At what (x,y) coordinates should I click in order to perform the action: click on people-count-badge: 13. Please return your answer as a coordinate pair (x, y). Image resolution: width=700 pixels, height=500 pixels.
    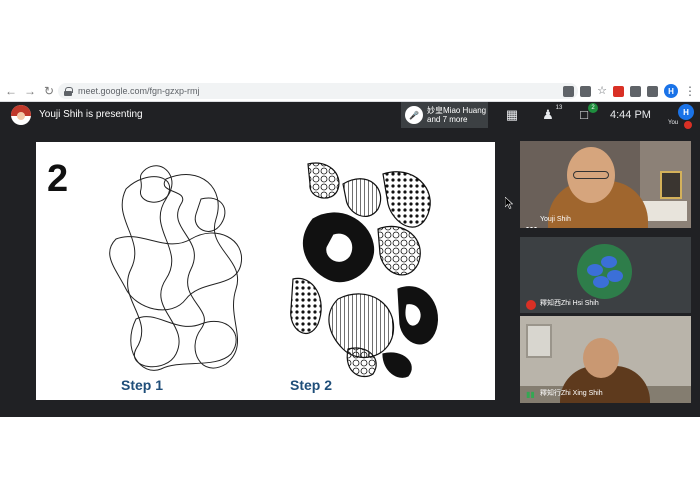
    Looking at the image, I should click on (559, 108).